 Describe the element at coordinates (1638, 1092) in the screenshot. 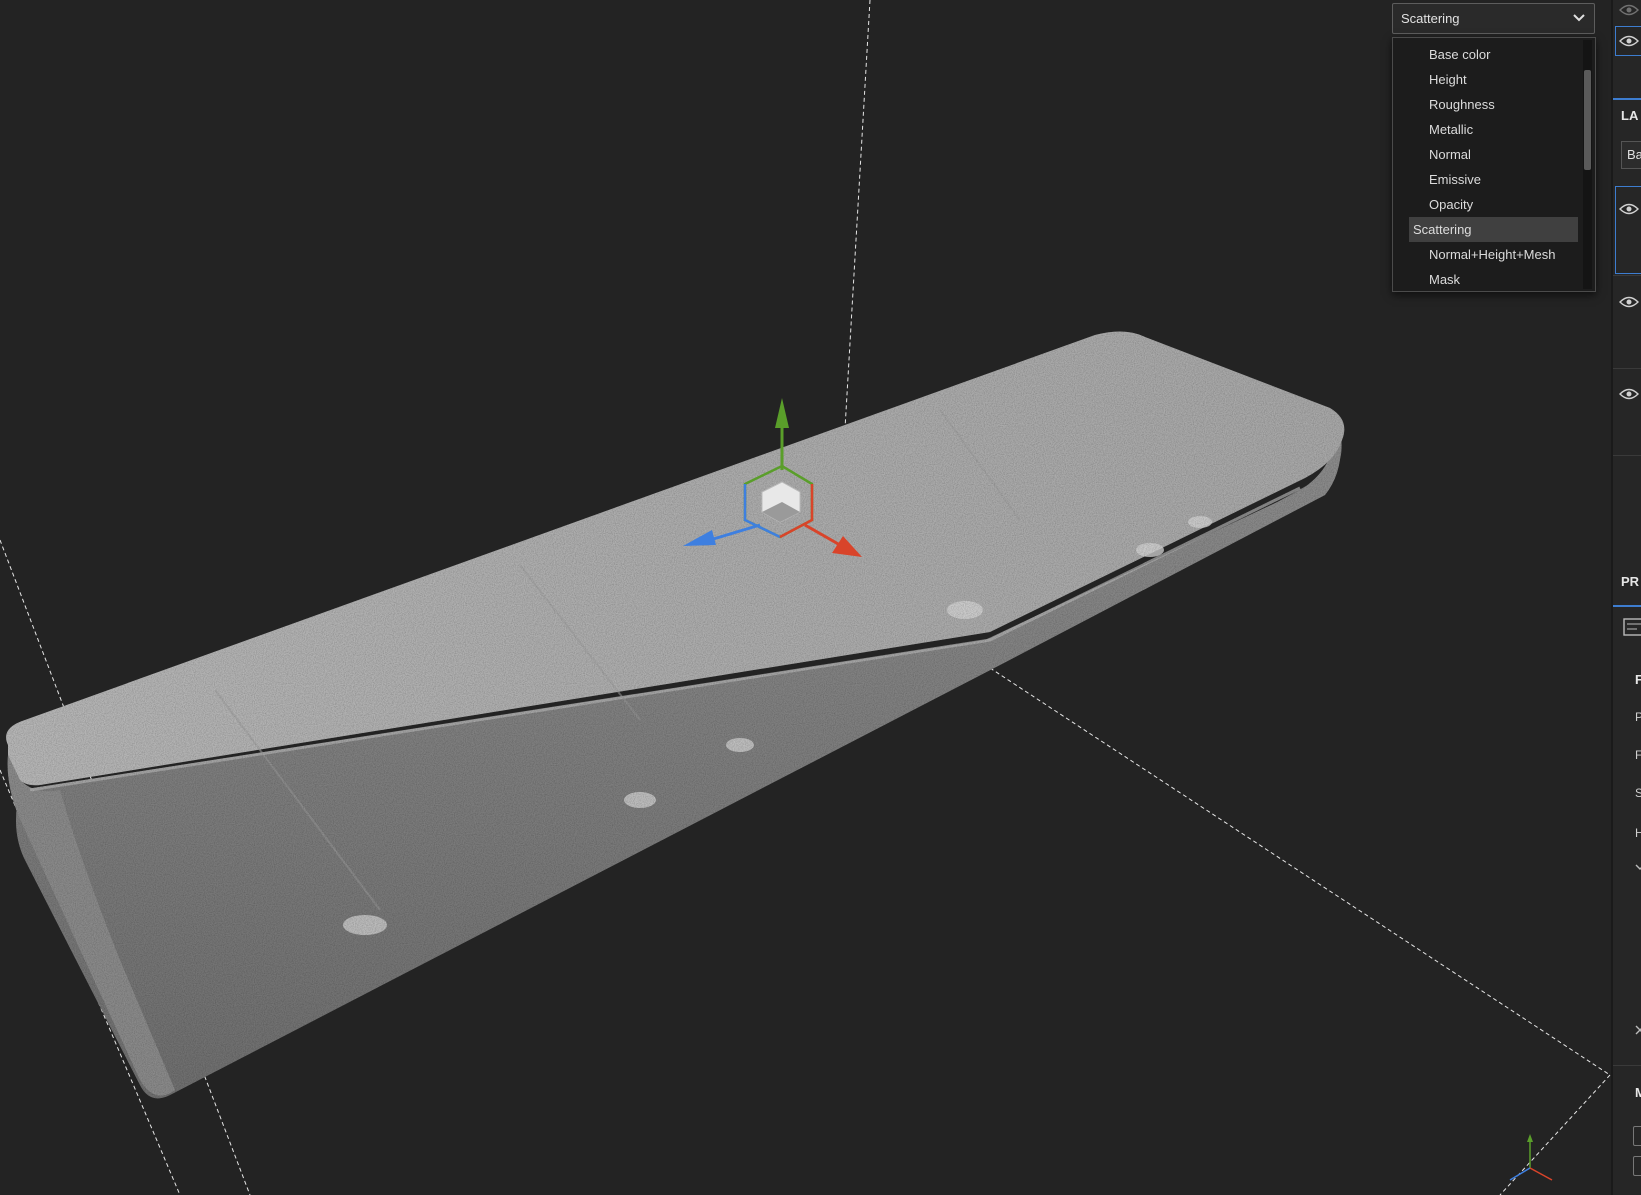

I see `bottom-section-title: M` at that location.